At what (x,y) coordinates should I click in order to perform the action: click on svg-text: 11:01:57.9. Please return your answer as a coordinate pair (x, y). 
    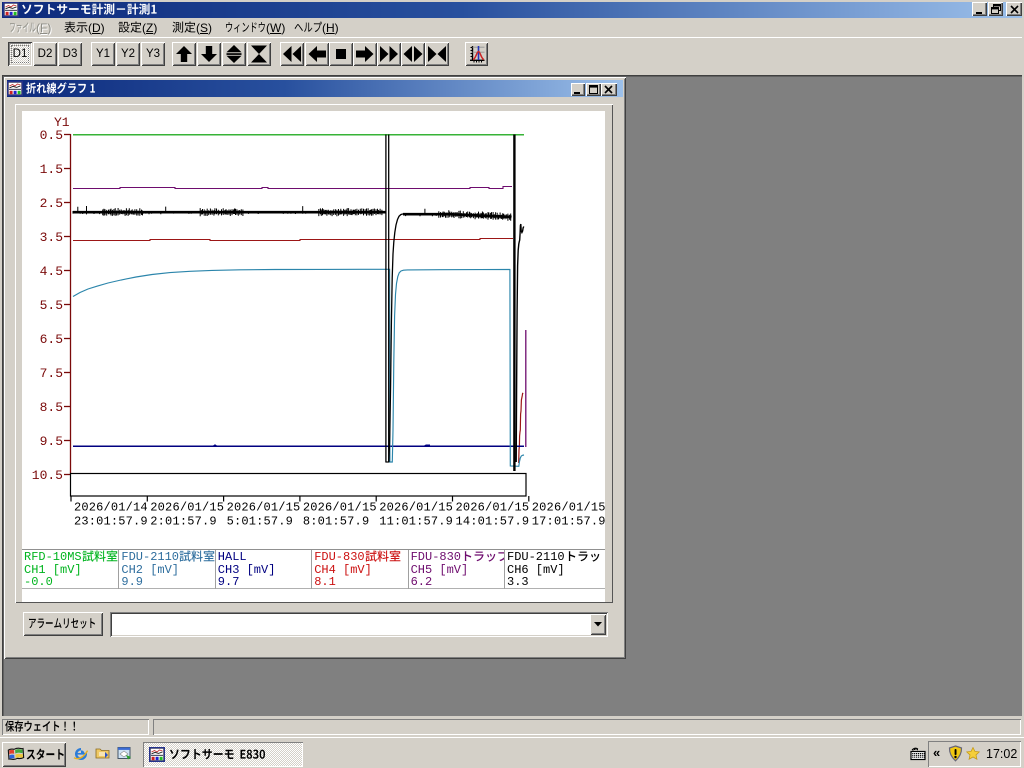
    Looking at the image, I should click on (416, 522).